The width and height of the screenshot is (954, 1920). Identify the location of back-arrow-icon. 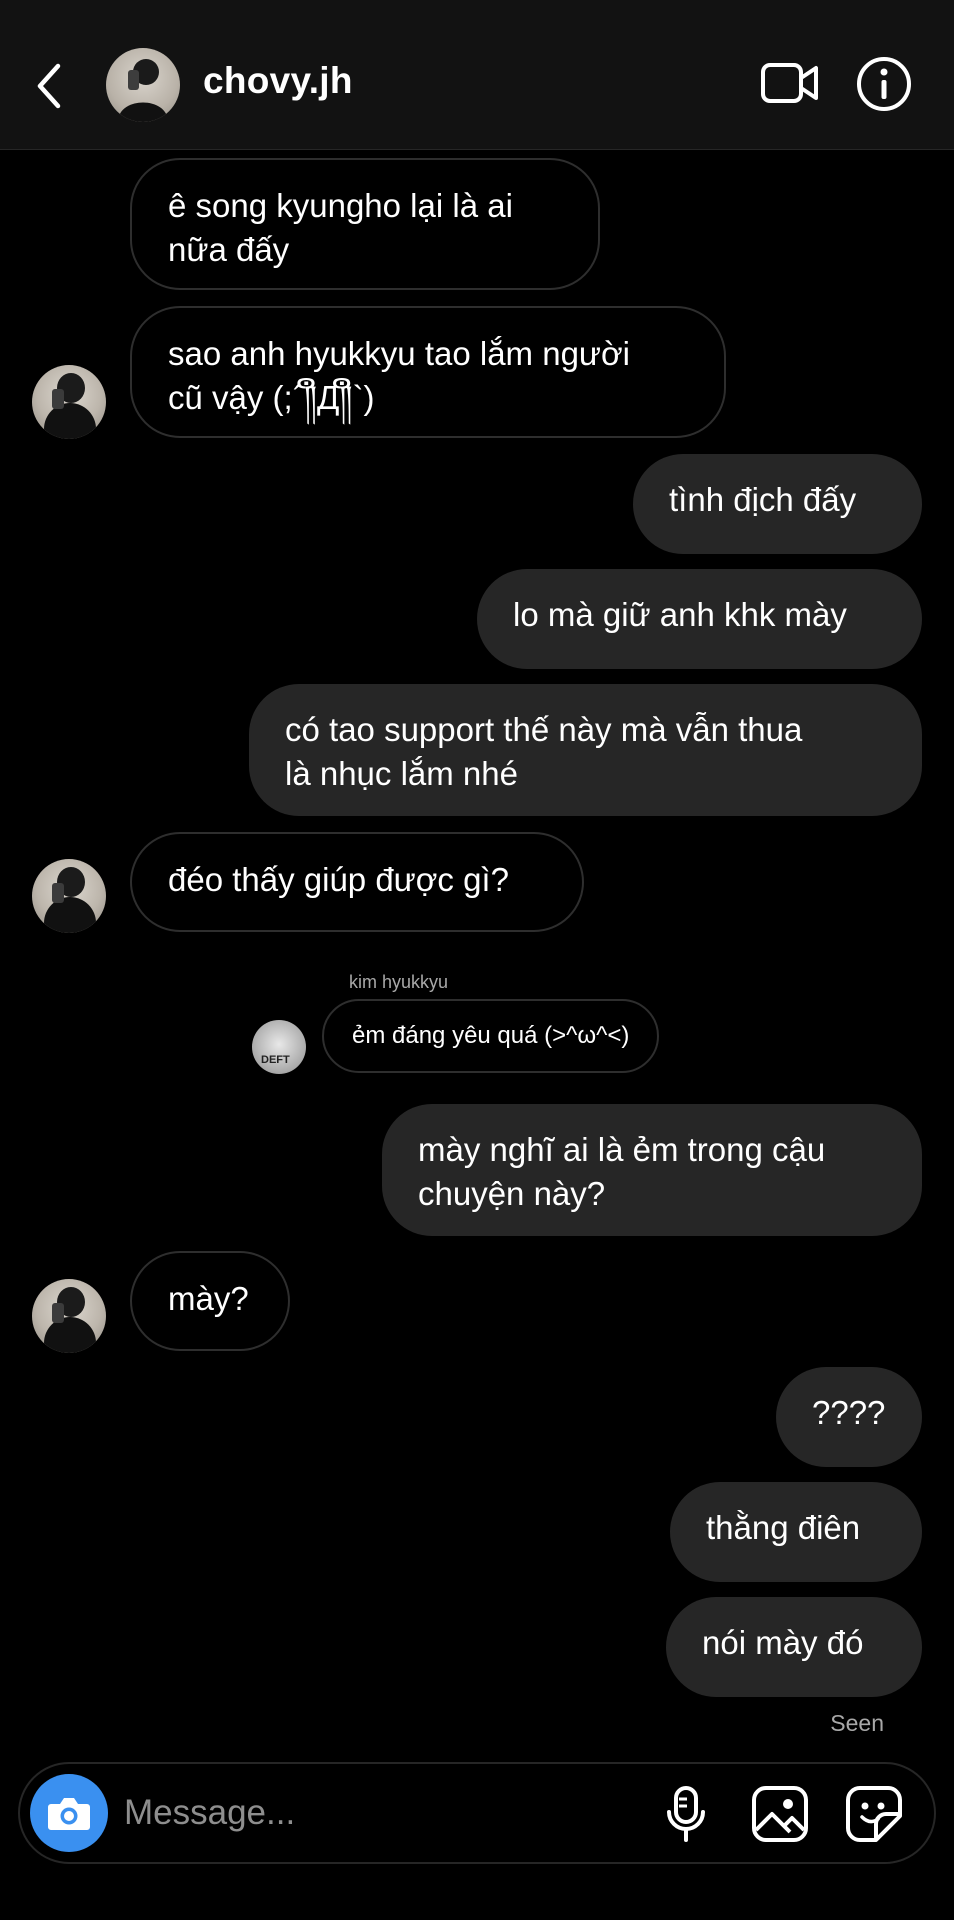
(50, 86).